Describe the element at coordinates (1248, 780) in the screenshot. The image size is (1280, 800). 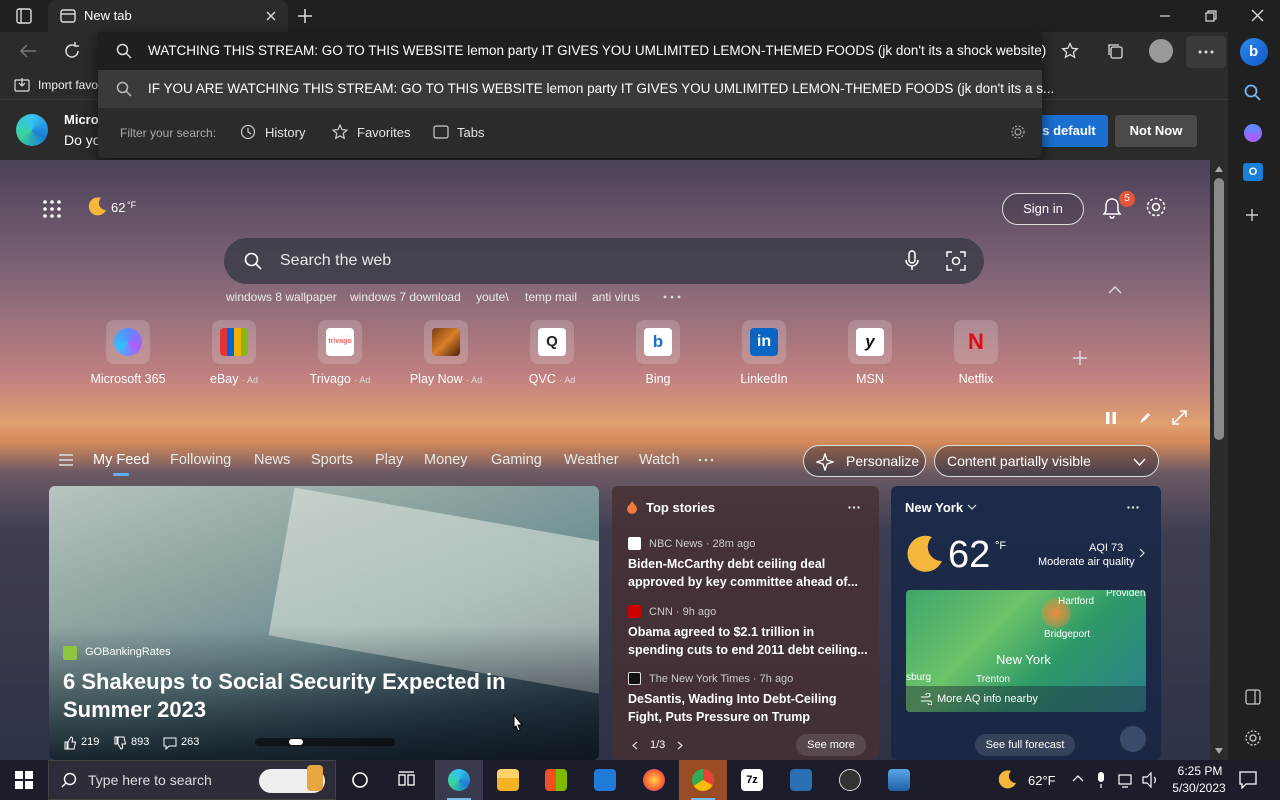
I see `action-center-icon` at that location.